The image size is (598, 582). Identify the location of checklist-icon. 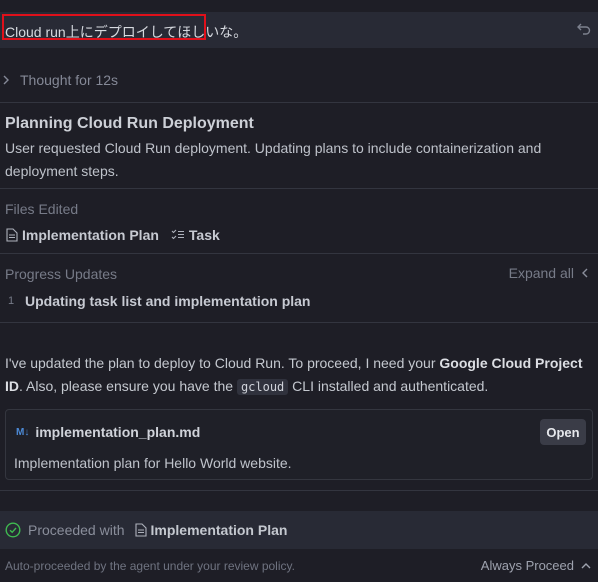
(177, 234).